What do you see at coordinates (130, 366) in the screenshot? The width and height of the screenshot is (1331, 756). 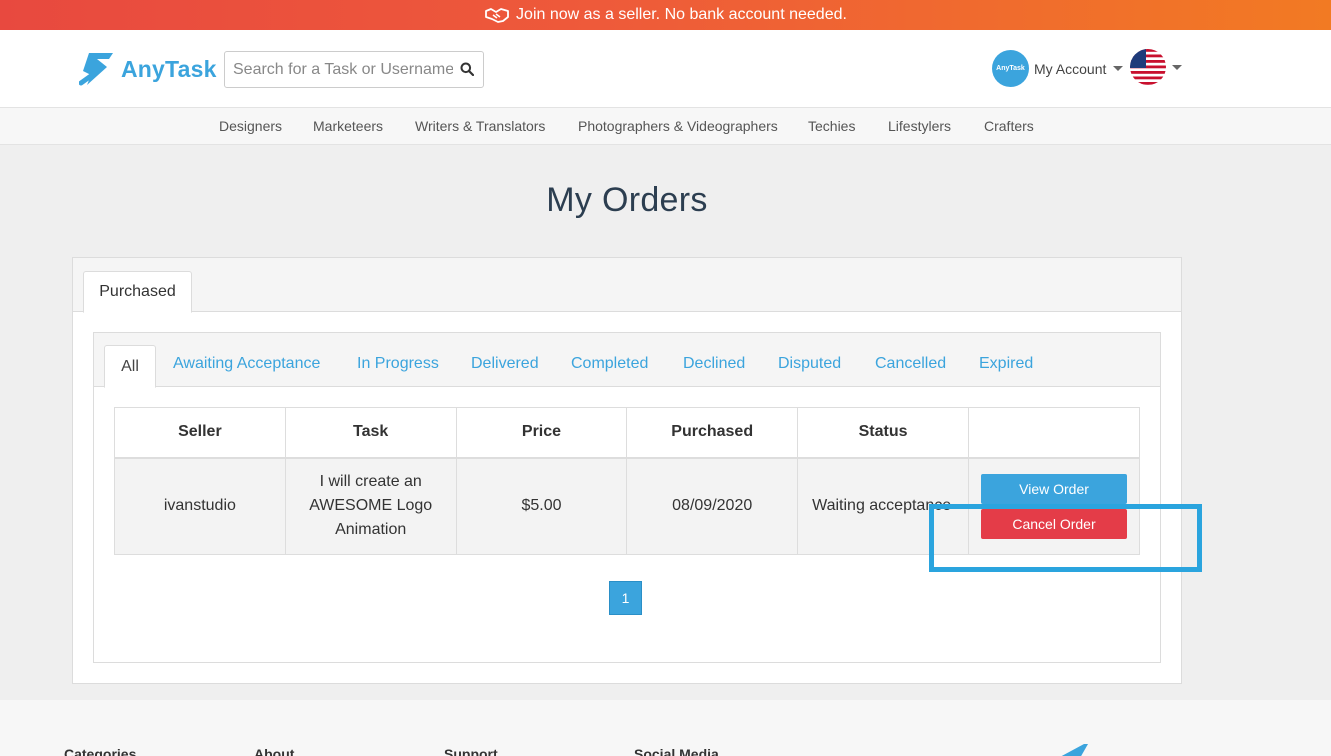 I see `tab-all: All` at bounding box center [130, 366].